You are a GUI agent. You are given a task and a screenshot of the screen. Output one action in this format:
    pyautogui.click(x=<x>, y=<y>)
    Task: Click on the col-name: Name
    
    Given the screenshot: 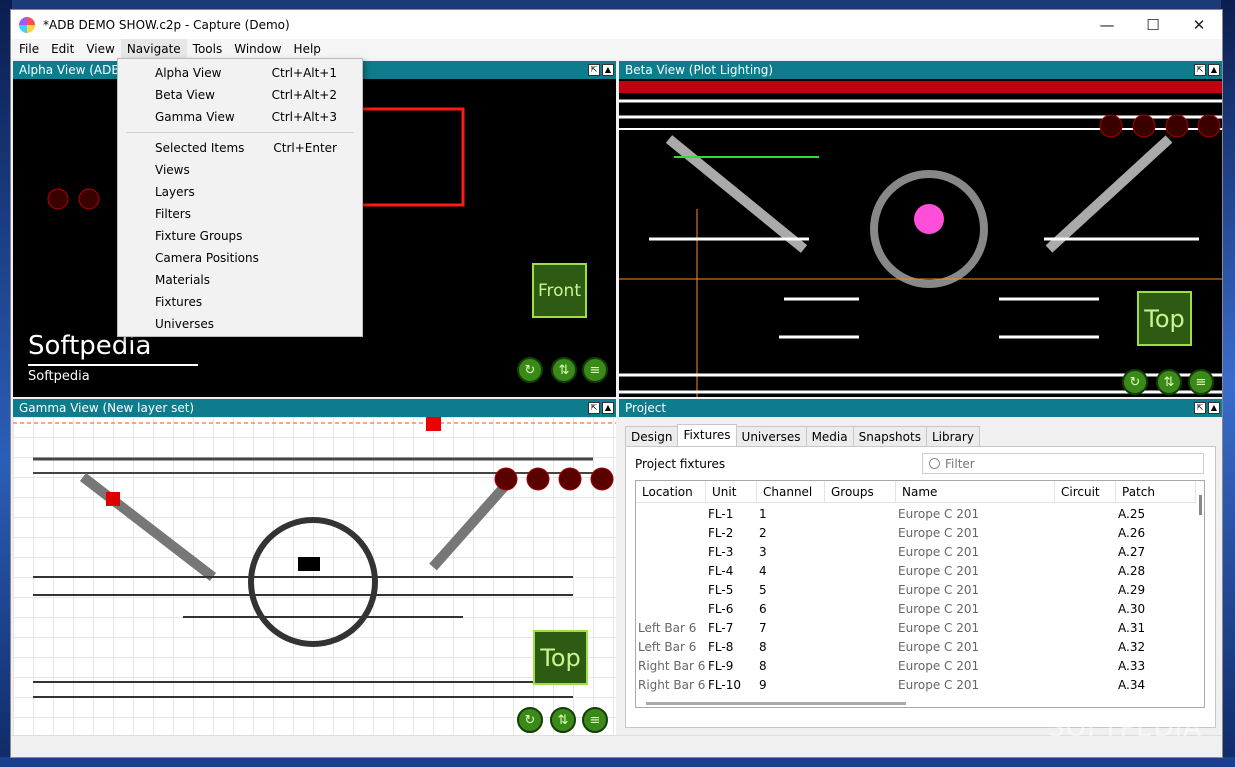 What is the action you would take?
    pyautogui.click(x=975, y=492)
    